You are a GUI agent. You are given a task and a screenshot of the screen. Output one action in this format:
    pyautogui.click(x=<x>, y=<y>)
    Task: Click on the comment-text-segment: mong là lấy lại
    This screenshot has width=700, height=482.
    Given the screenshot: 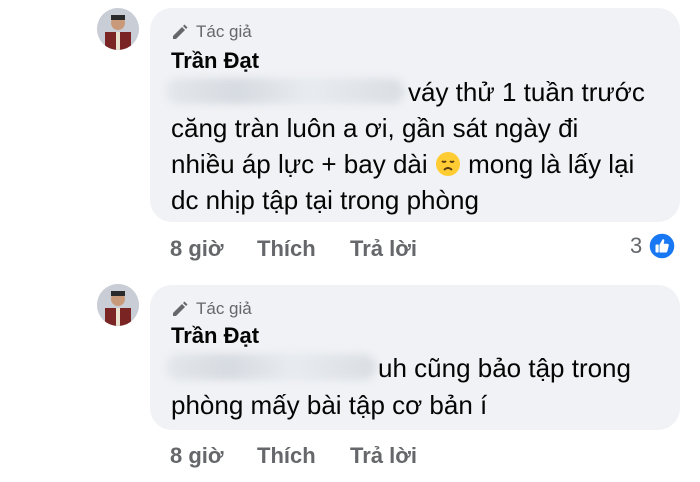 What is the action you would take?
    pyautogui.click(x=551, y=164)
    